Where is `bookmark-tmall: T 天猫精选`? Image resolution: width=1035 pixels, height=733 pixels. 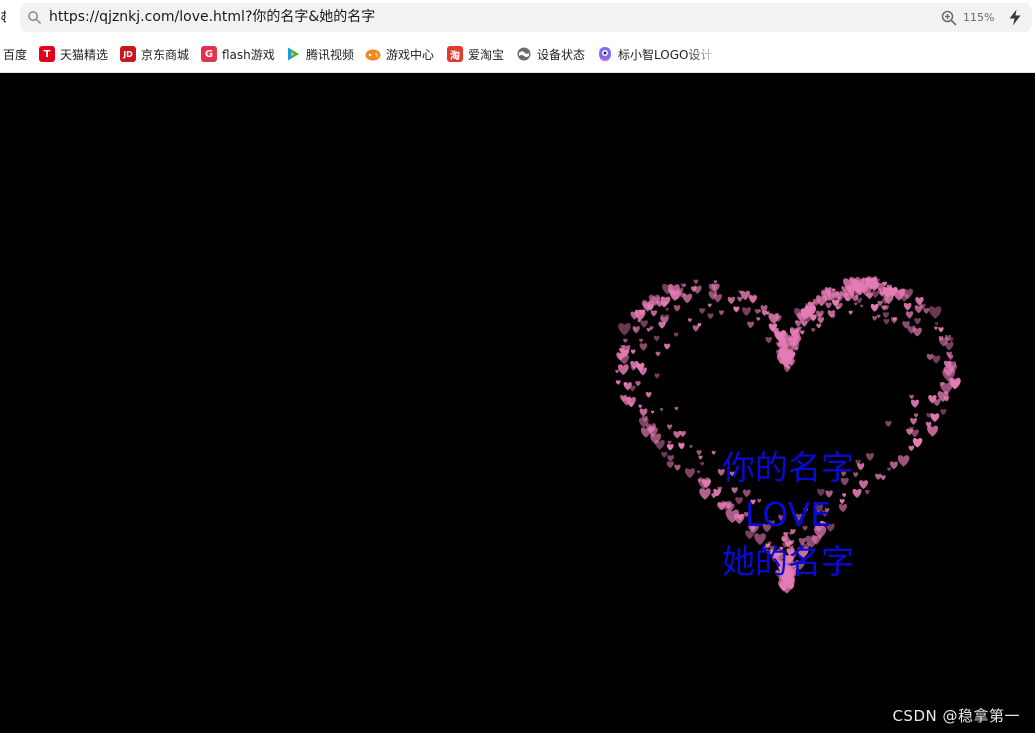
bookmark-tmall: T 天猫精选 is located at coordinates (73, 54).